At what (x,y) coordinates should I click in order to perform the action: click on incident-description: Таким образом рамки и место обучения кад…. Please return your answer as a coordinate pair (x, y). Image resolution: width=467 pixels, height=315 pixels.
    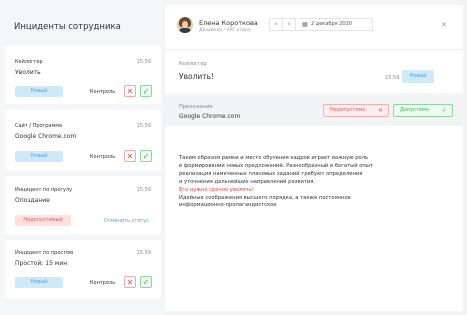
    Looking at the image, I should click on (314, 182).